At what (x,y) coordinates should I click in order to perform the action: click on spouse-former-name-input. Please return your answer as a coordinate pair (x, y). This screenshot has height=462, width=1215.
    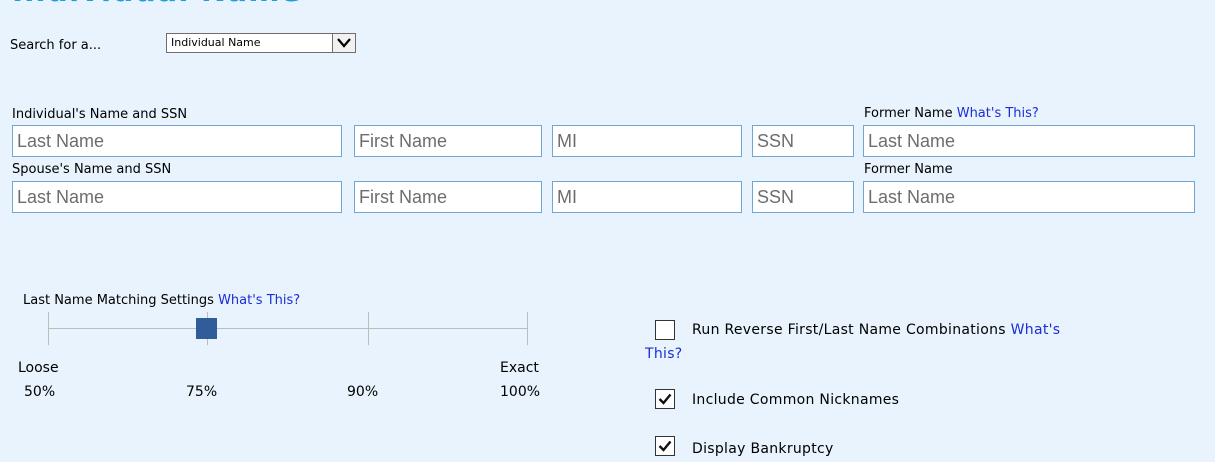
    Looking at the image, I should click on (1029, 197).